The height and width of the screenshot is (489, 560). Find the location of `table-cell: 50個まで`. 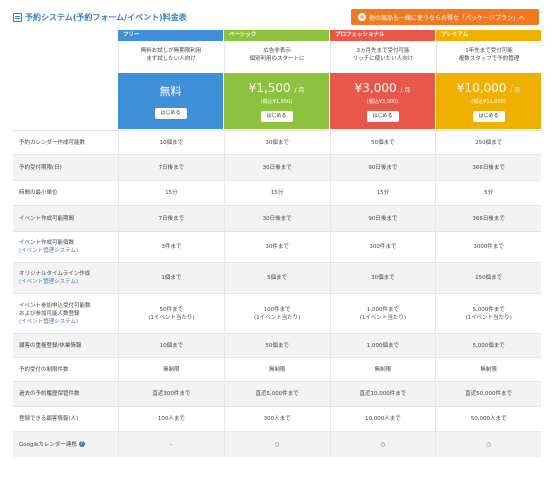

table-cell: 50個まで is located at coordinates (382, 142).